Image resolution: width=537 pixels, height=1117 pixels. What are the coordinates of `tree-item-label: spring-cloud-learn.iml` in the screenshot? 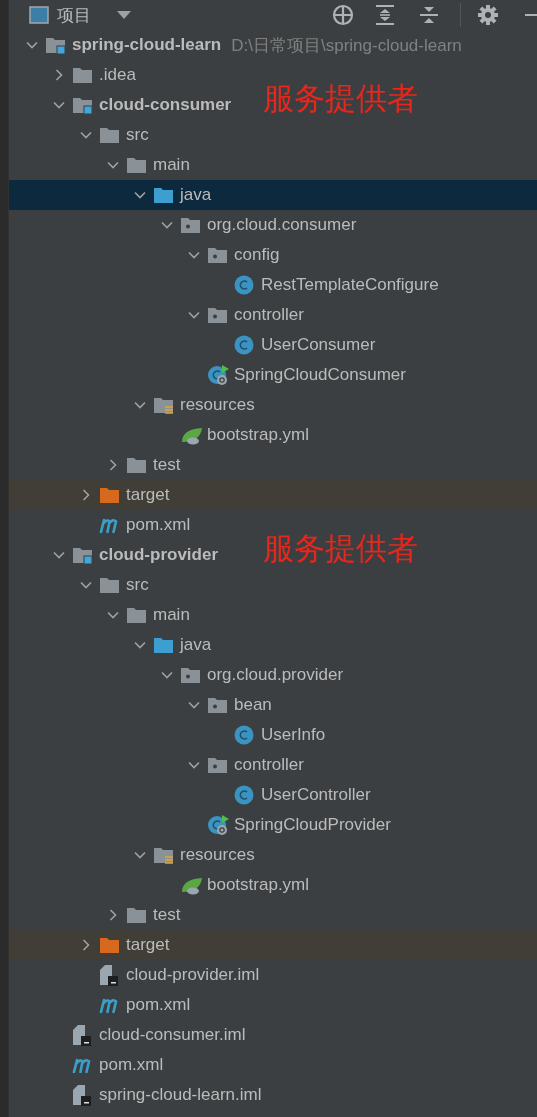 It's located at (180, 1095).